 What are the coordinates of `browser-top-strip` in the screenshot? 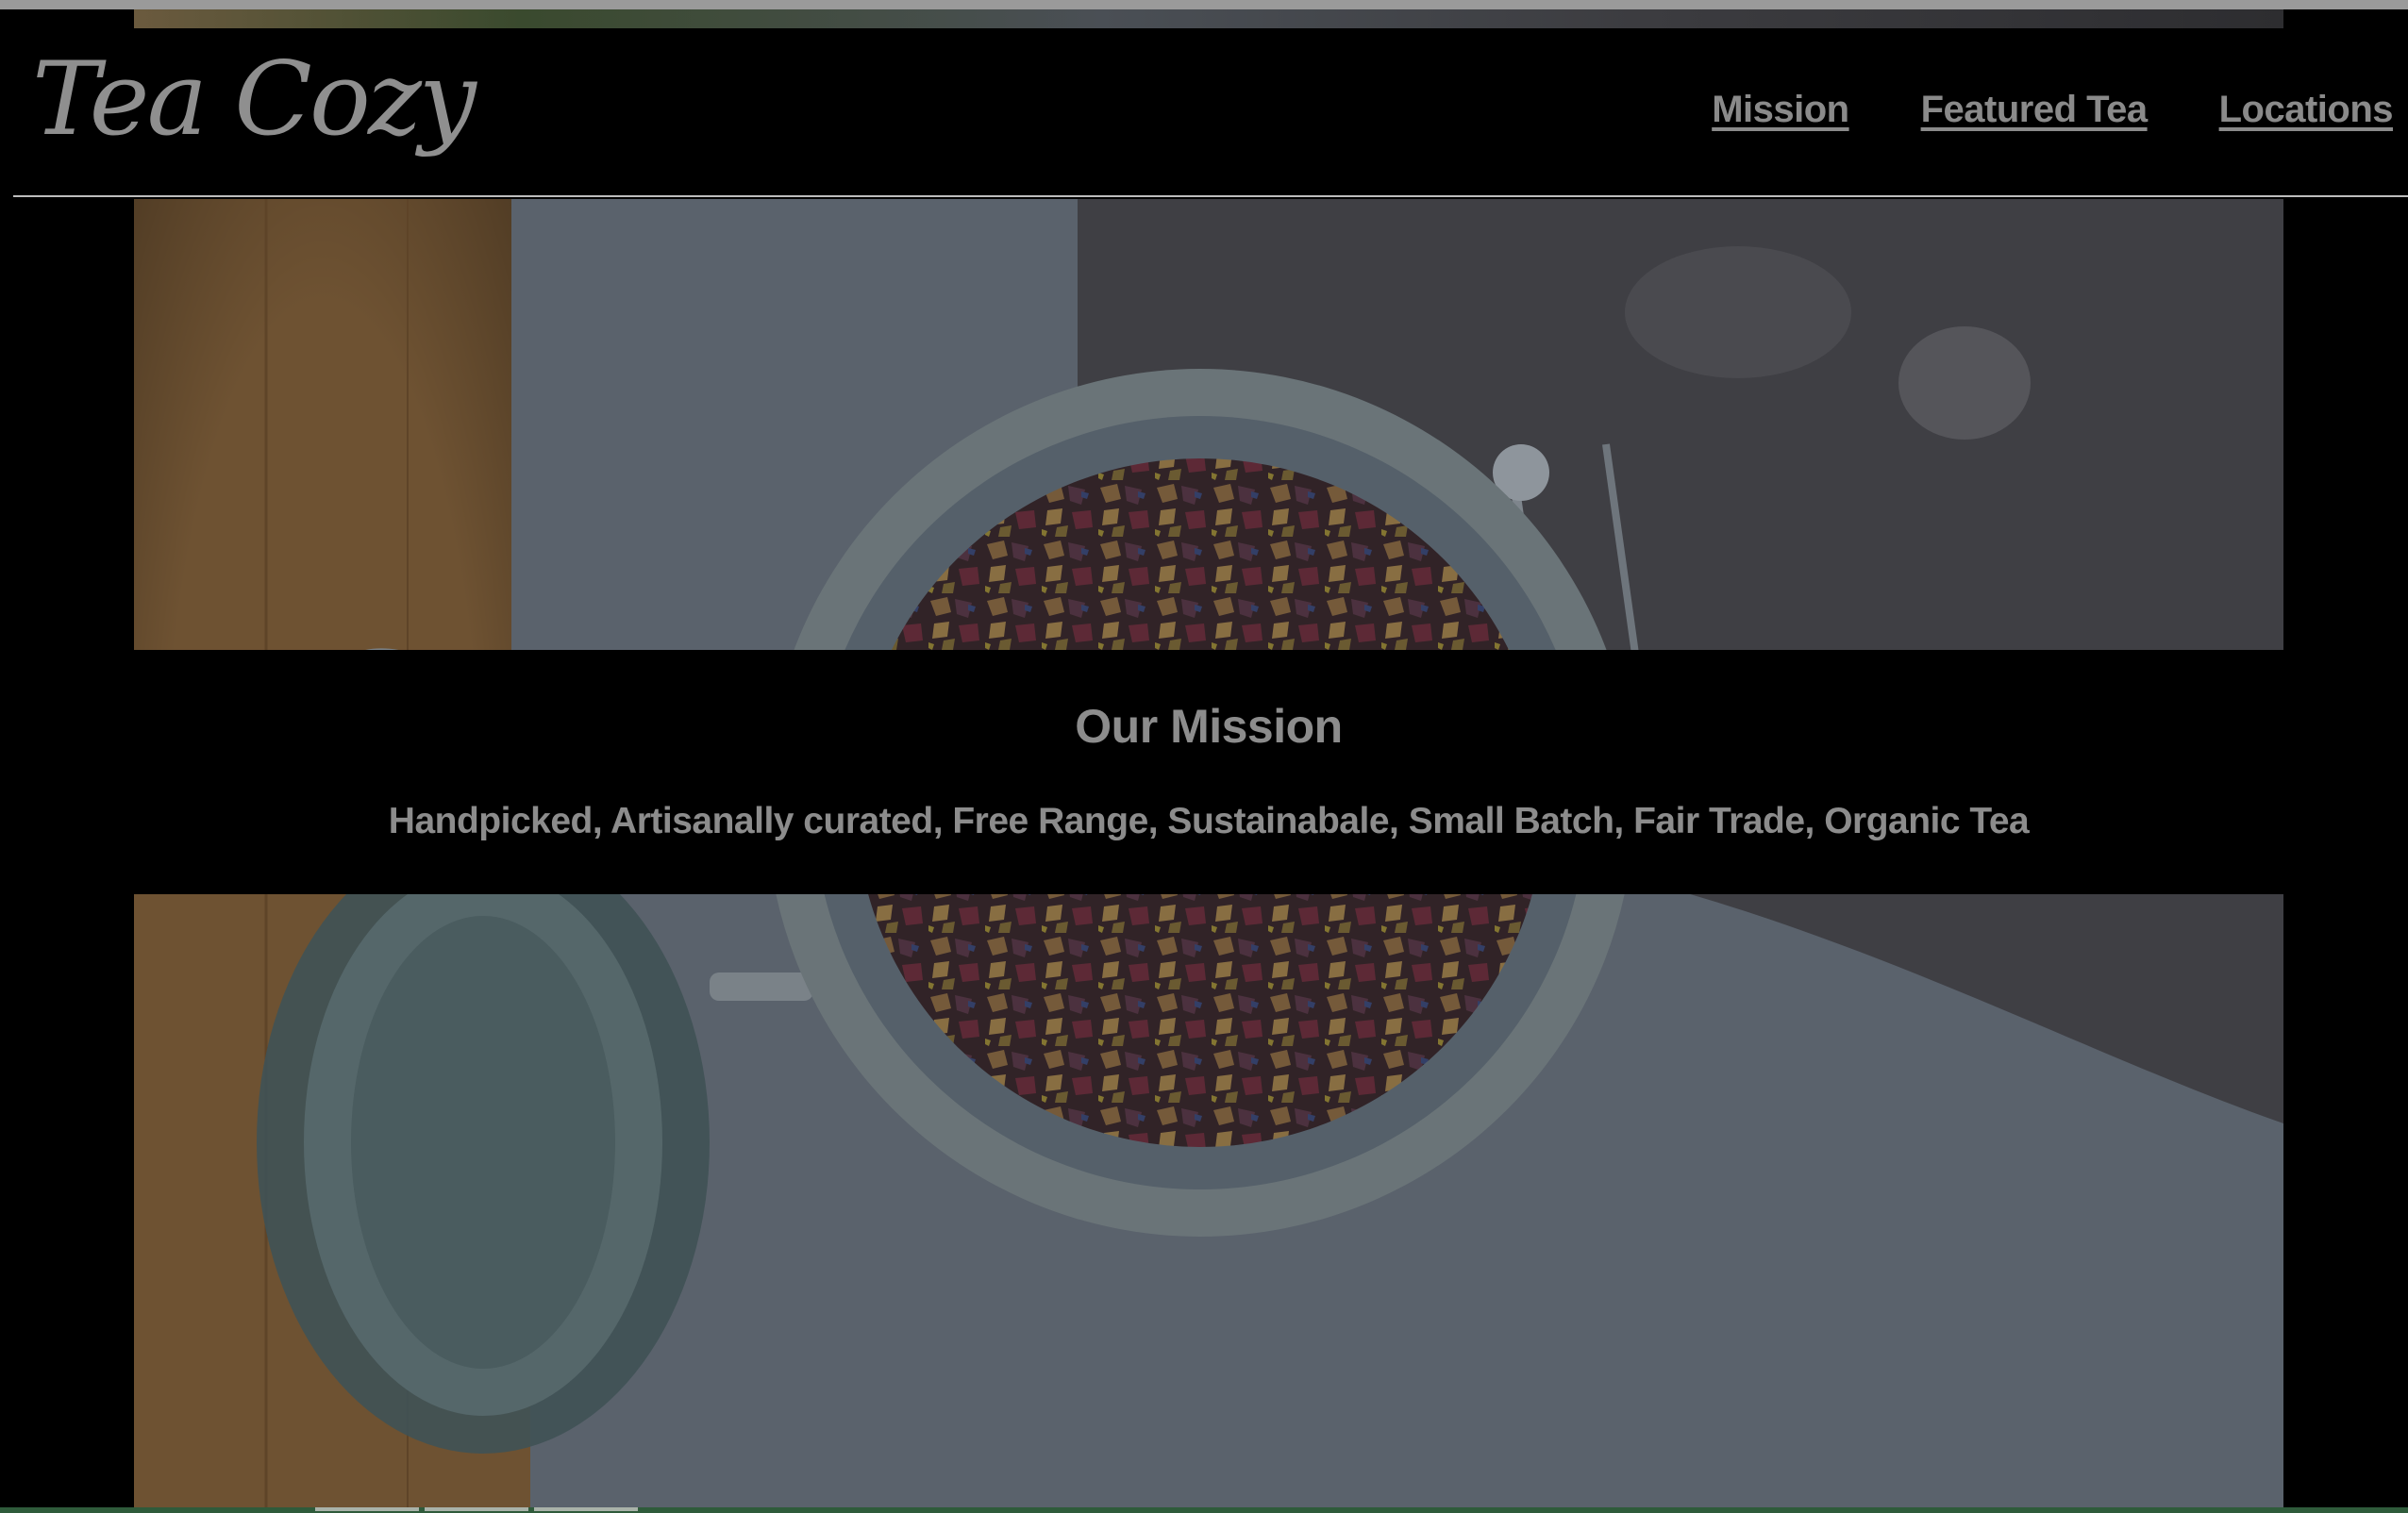 It's located at (1204, 4).